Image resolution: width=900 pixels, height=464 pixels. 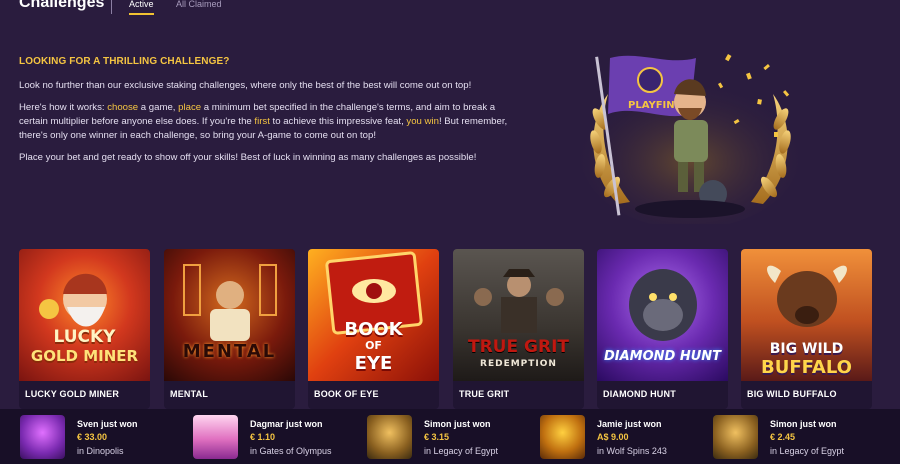 I want to click on win-amount: € 2.45, so click(x=783, y=437).